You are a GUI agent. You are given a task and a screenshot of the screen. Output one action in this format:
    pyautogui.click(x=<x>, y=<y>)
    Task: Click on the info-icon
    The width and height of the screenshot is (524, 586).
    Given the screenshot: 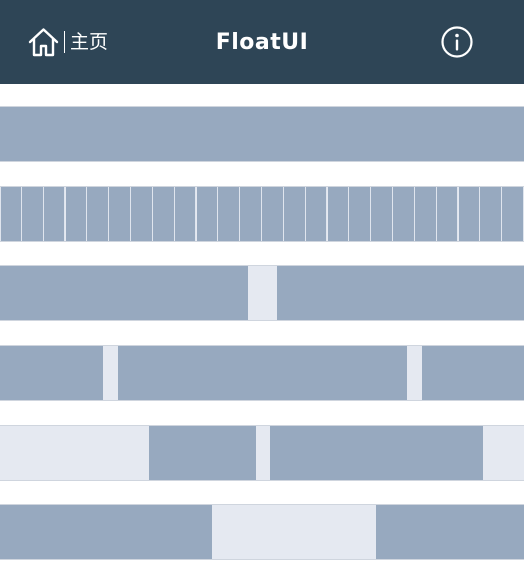 What is the action you would take?
    pyautogui.click(x=457, y=42)
    